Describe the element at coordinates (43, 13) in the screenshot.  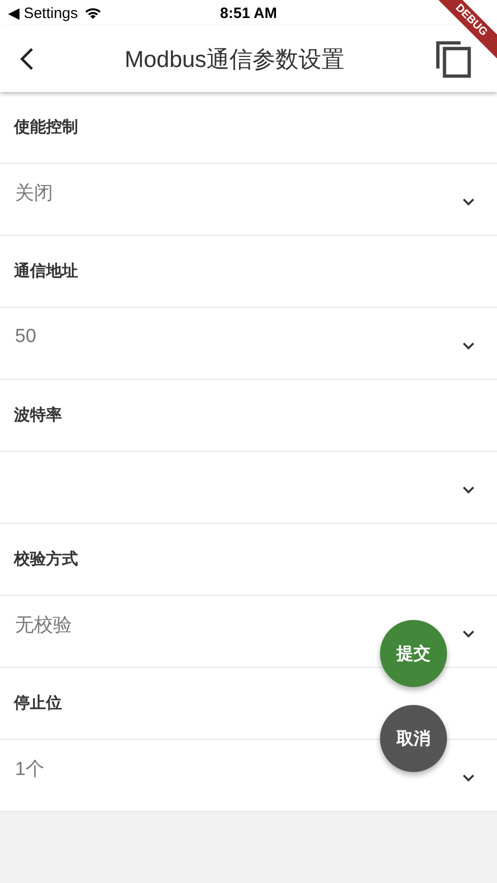
I see `back-to-settings-link: ◀ Settings` at that location.